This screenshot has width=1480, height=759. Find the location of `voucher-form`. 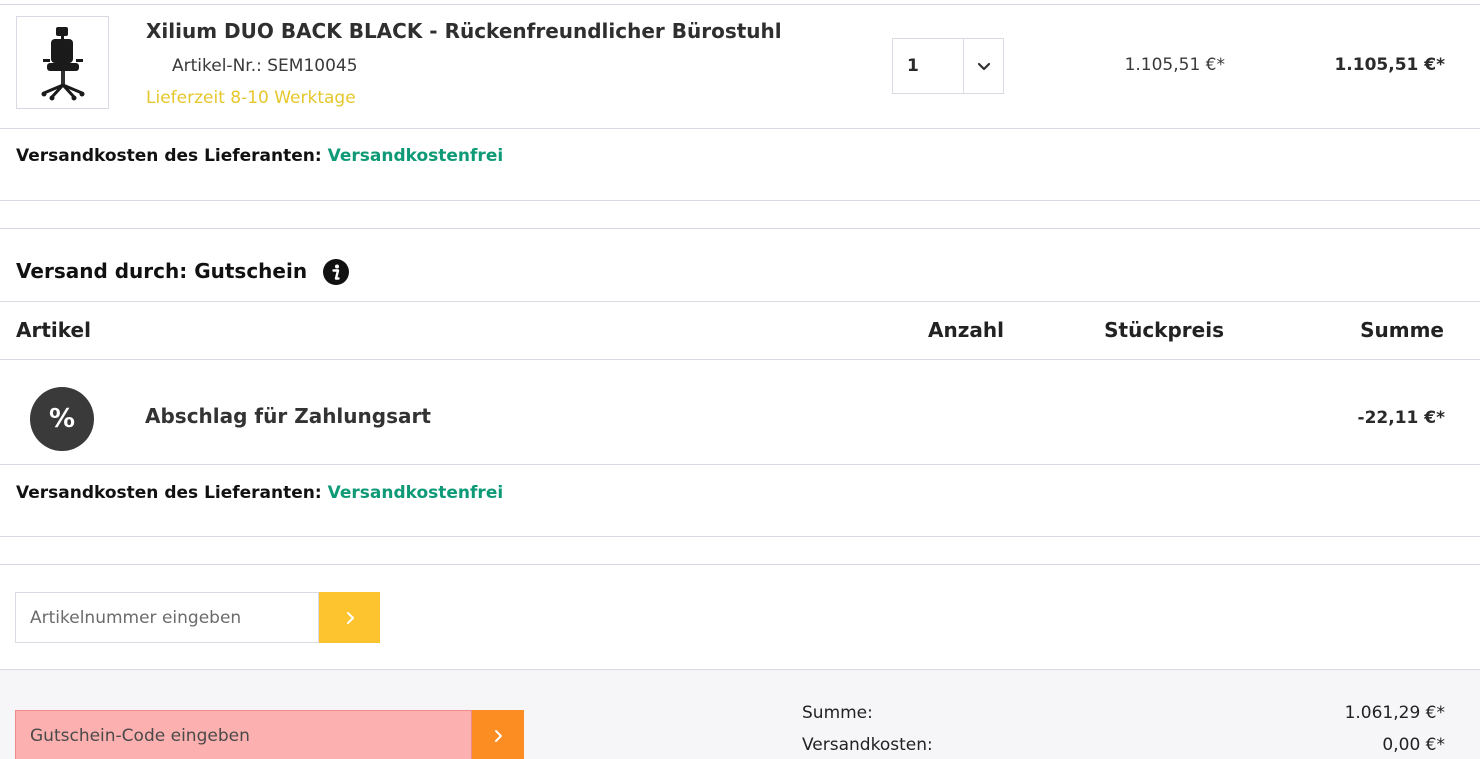

voucher-form is located at coordinates (269, 734).